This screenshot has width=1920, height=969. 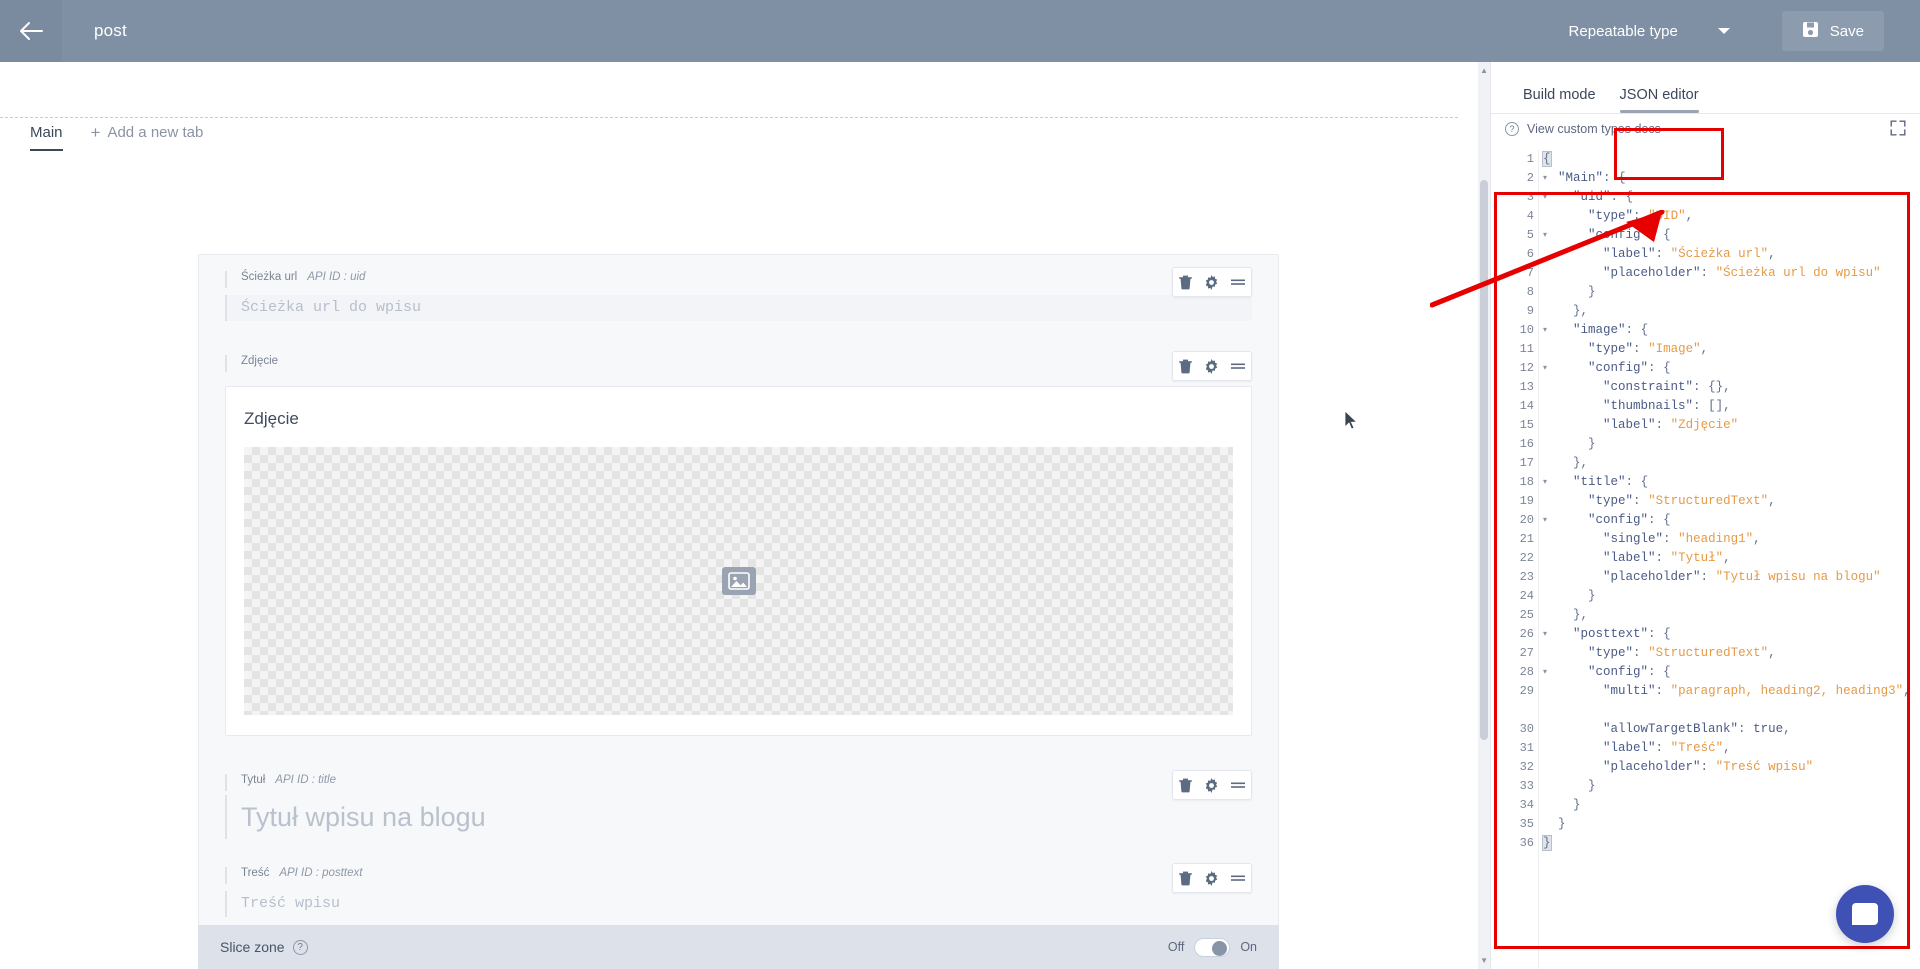 What do you see at coordinates (1592, 178) in the screenshot?
I see `editor-code-line: "Main": {` at bounding box center [1592, 178].